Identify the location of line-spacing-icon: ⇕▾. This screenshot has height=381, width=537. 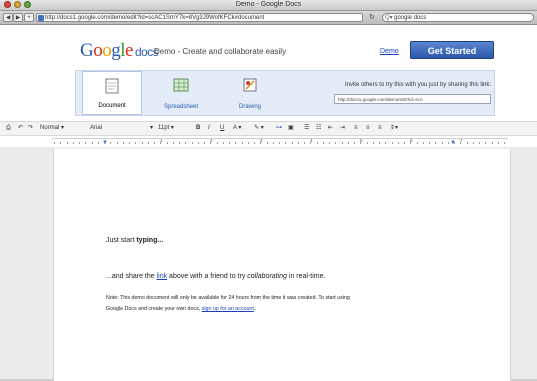
(394, 128).